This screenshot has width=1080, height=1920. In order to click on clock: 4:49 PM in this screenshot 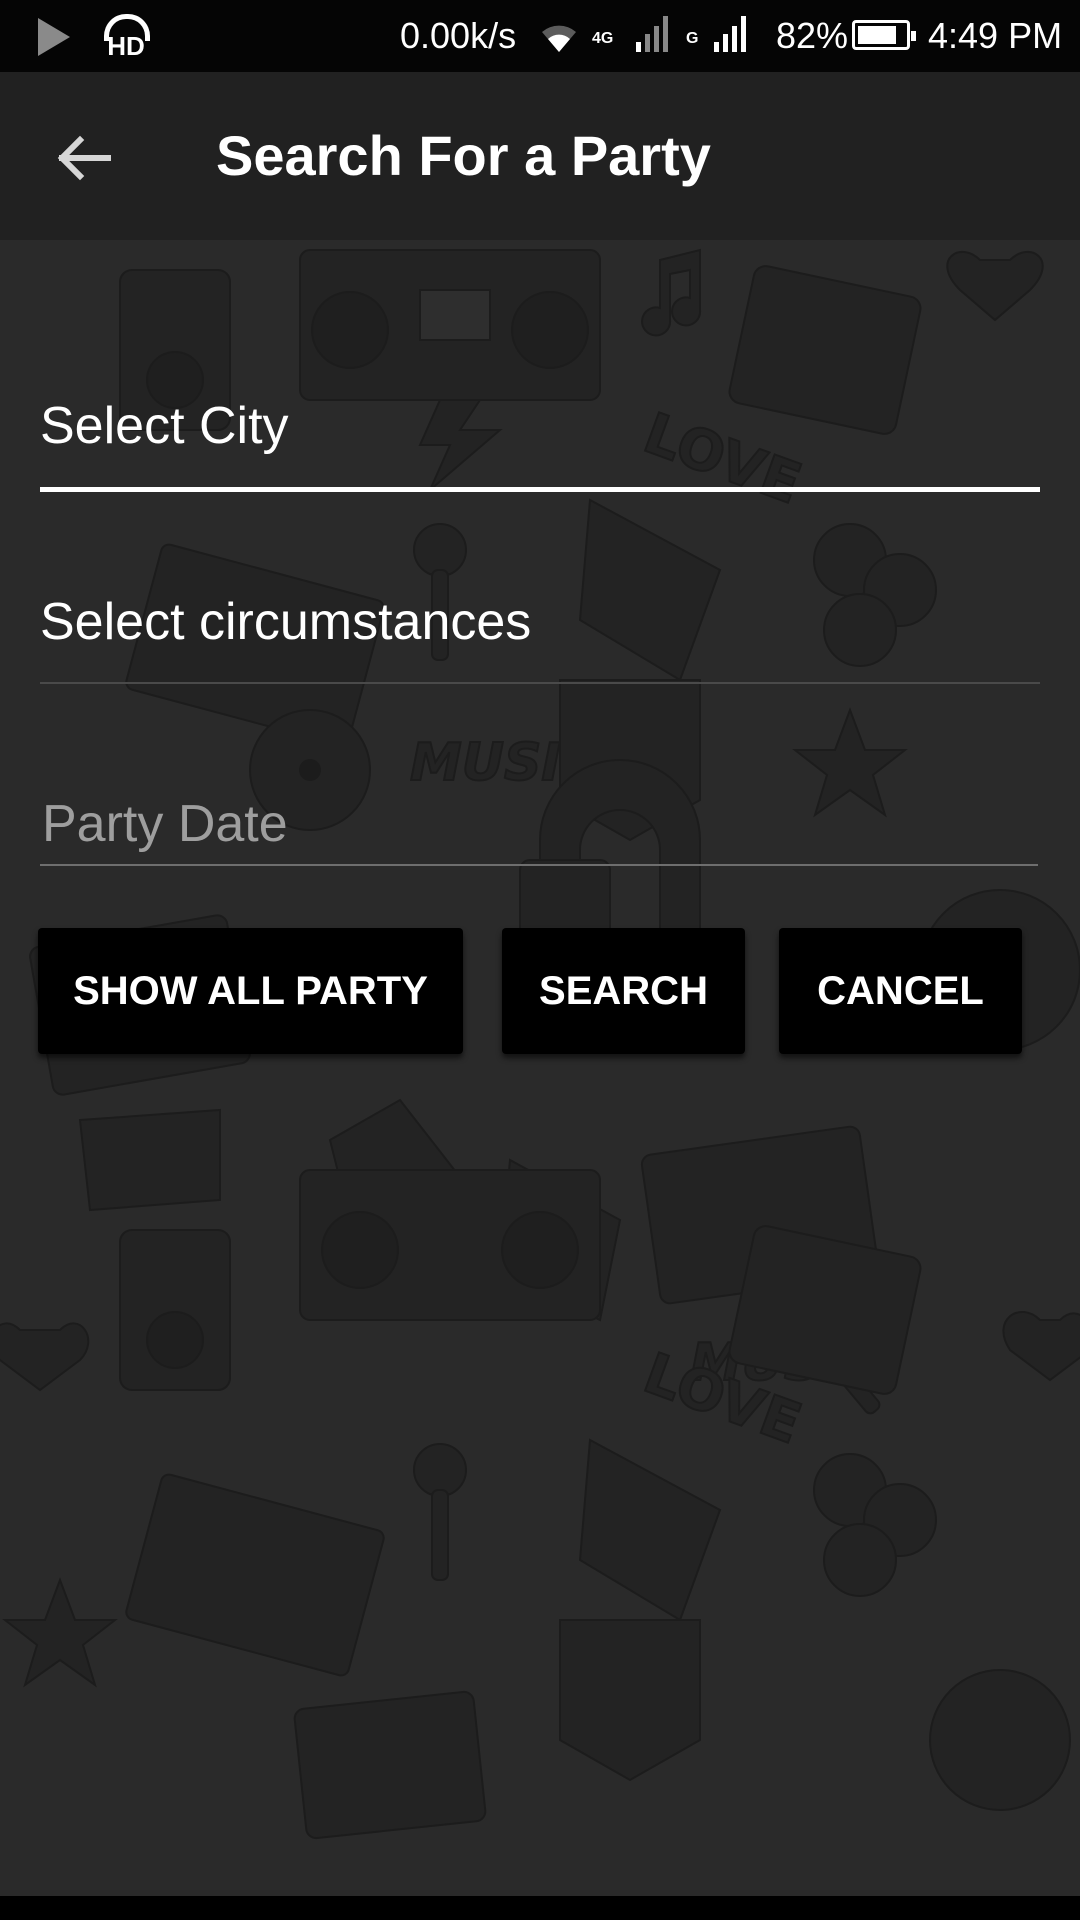, I will do `click(995, 35)`.